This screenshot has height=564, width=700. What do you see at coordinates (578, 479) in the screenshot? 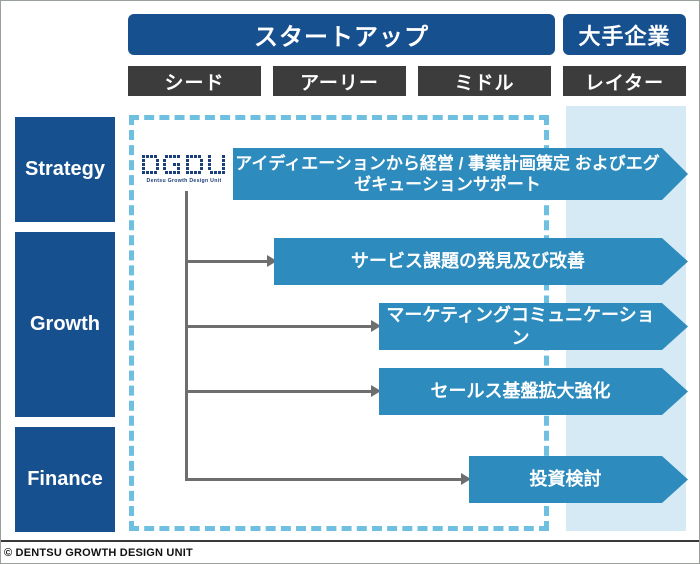
I see `service-arrow-investment-review: 投資検討` at bounding box center [578, 479].